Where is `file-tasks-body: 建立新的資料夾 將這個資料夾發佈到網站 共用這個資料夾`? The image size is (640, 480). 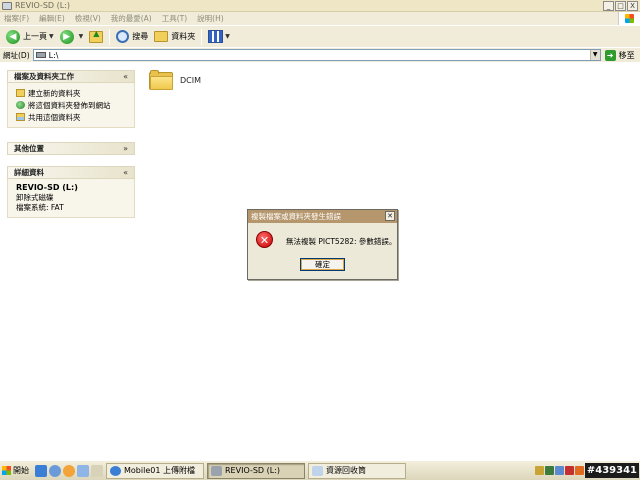
file-tasks-body: 建立新的資料夾 將這個資料夾發佈到網站 共用這個資料夾 is located at coordinates (71, 105).